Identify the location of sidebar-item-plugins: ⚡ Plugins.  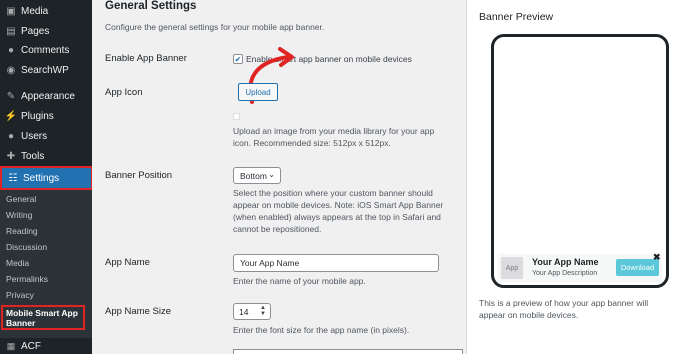
(46, 116).